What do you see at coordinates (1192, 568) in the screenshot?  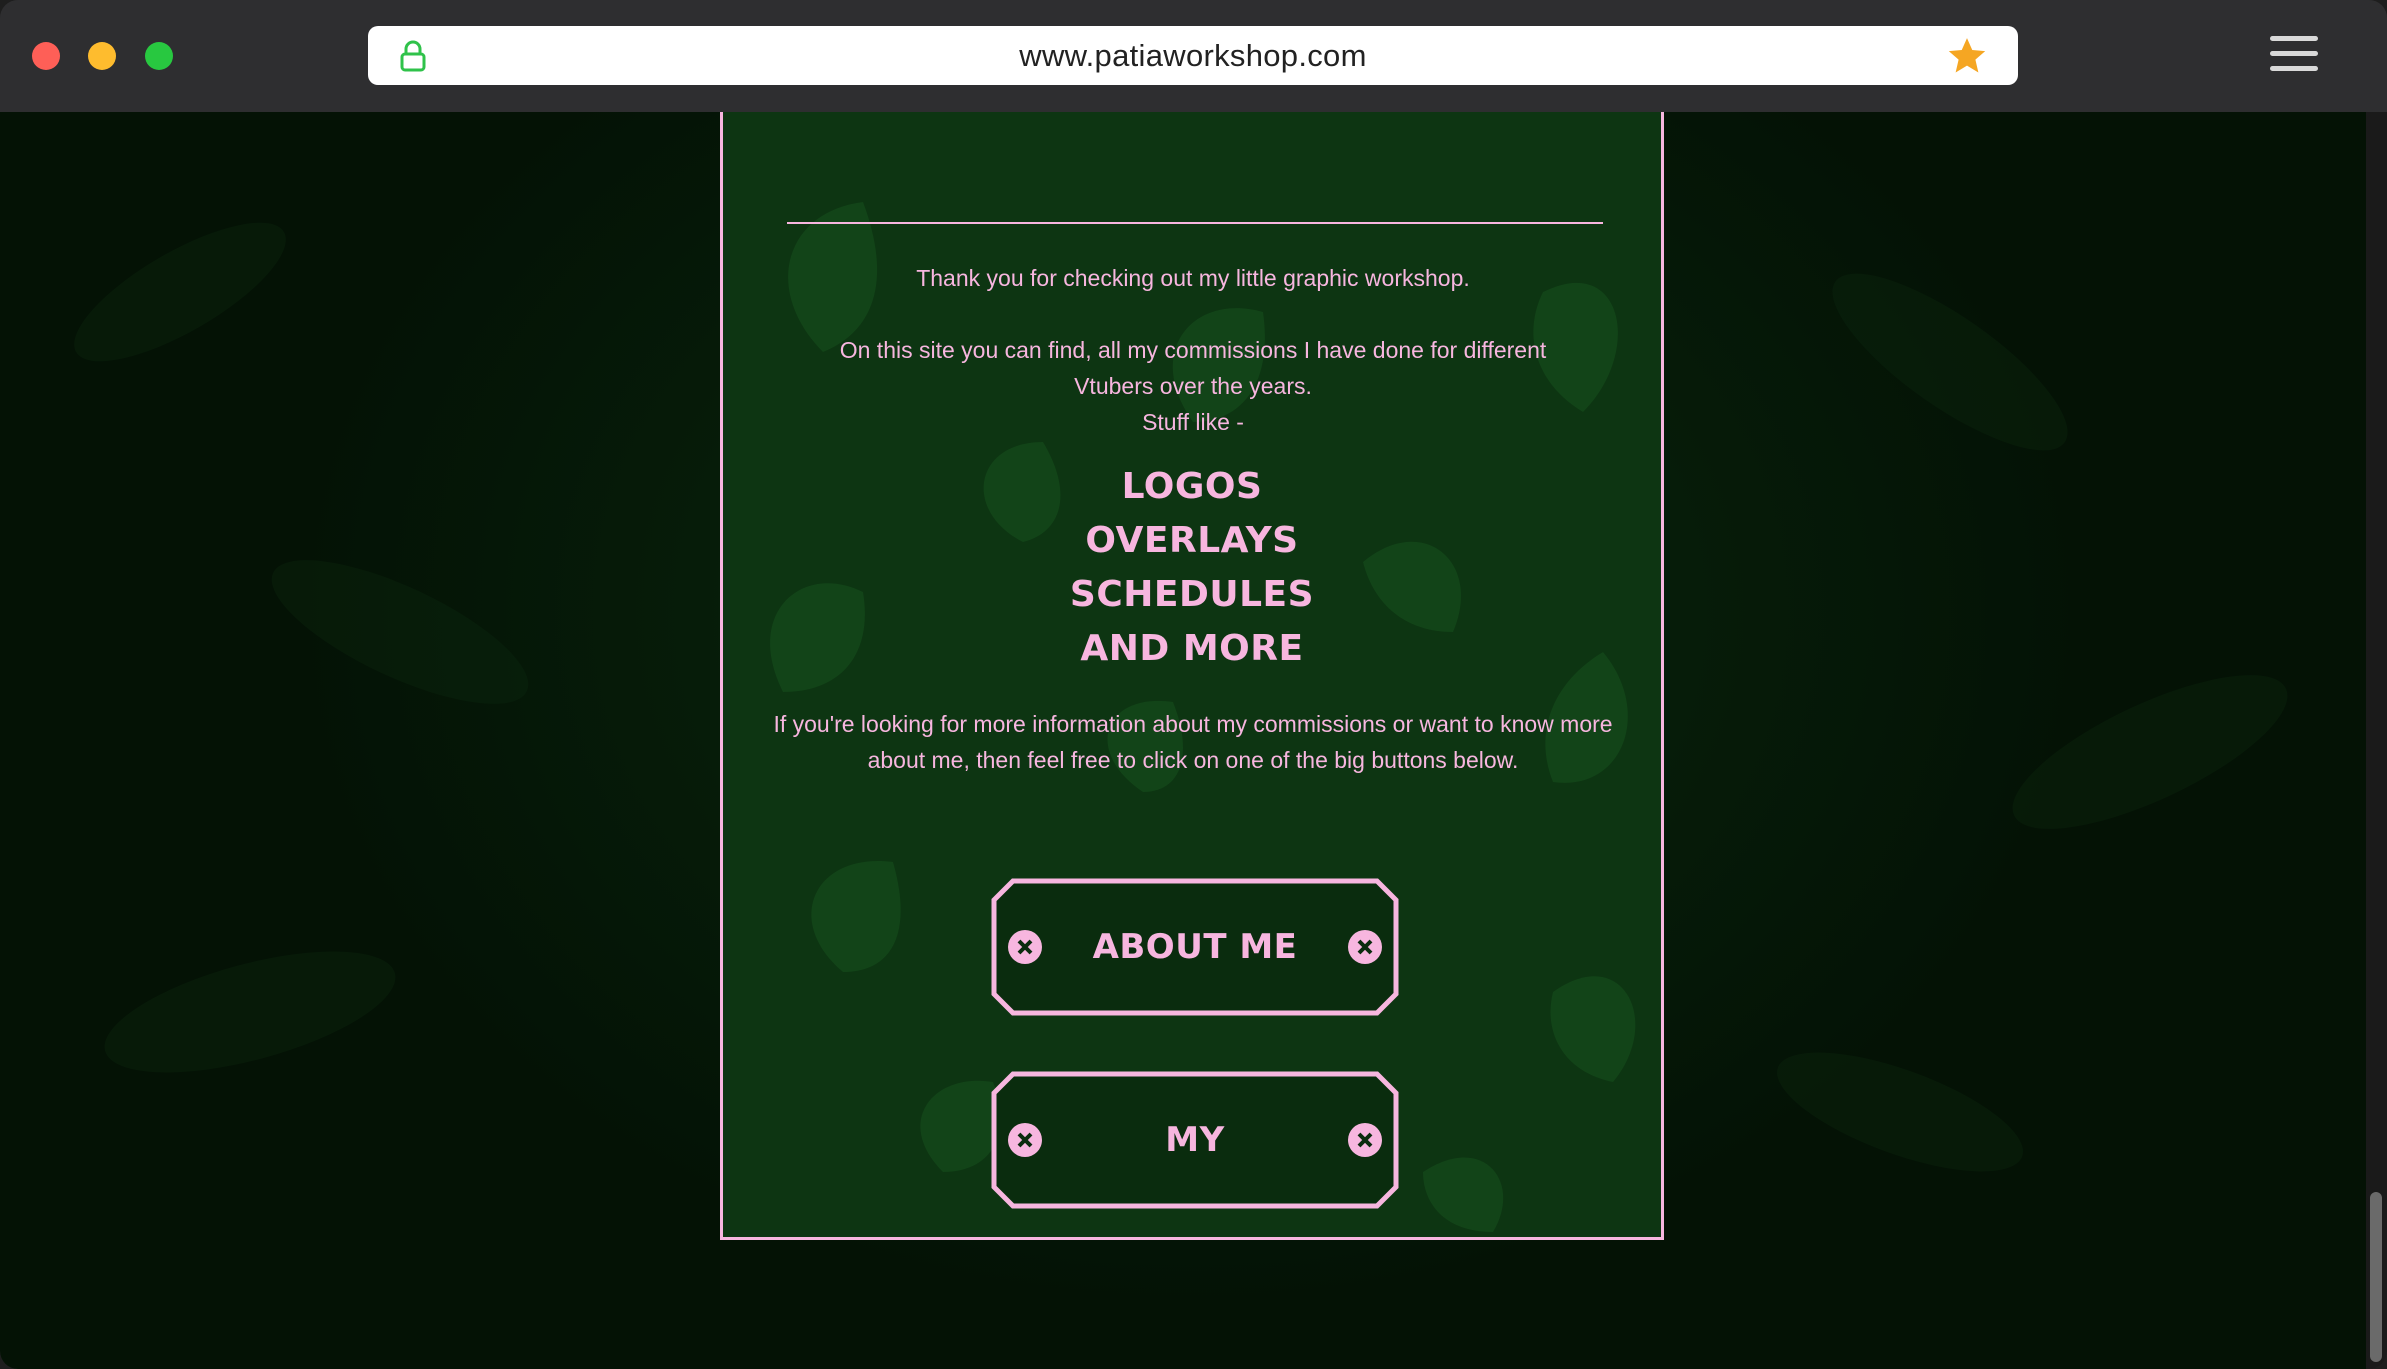 I see `services-list: LOGOS OVERLAYS SCHEDULES AND MORE` at bounding box center [1192, 568].